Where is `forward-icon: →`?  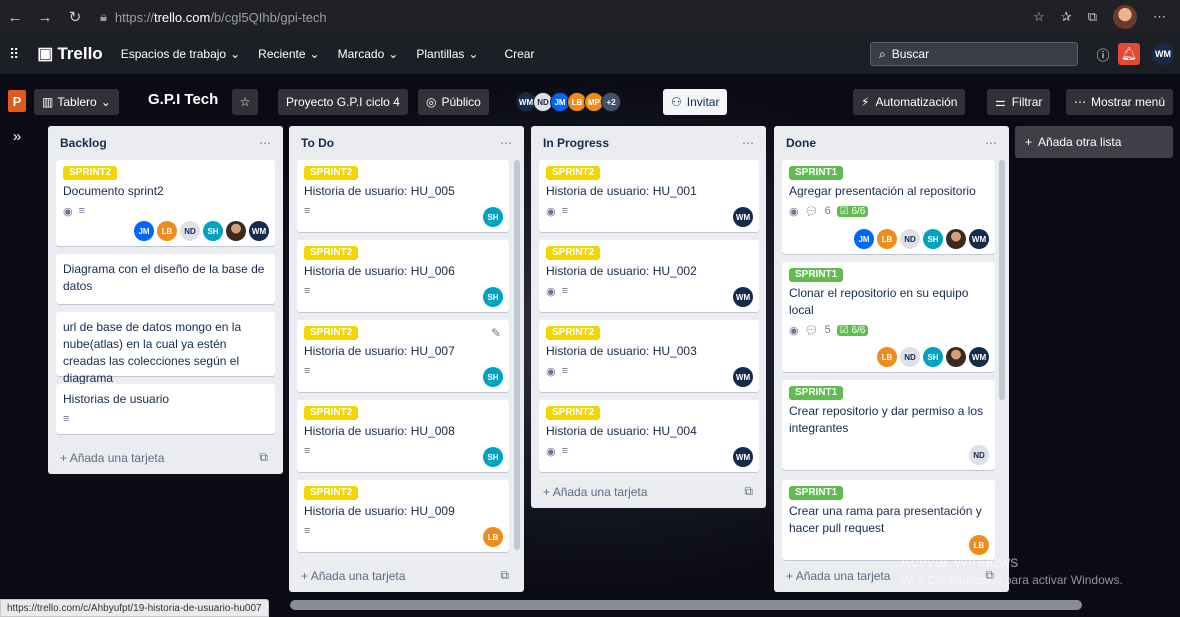 forward-icon: → is located at coordinates (45, 17).